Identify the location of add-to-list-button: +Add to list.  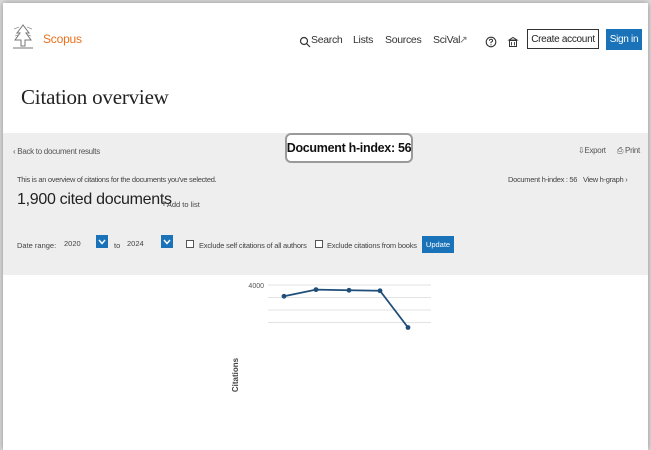
(180, 204).